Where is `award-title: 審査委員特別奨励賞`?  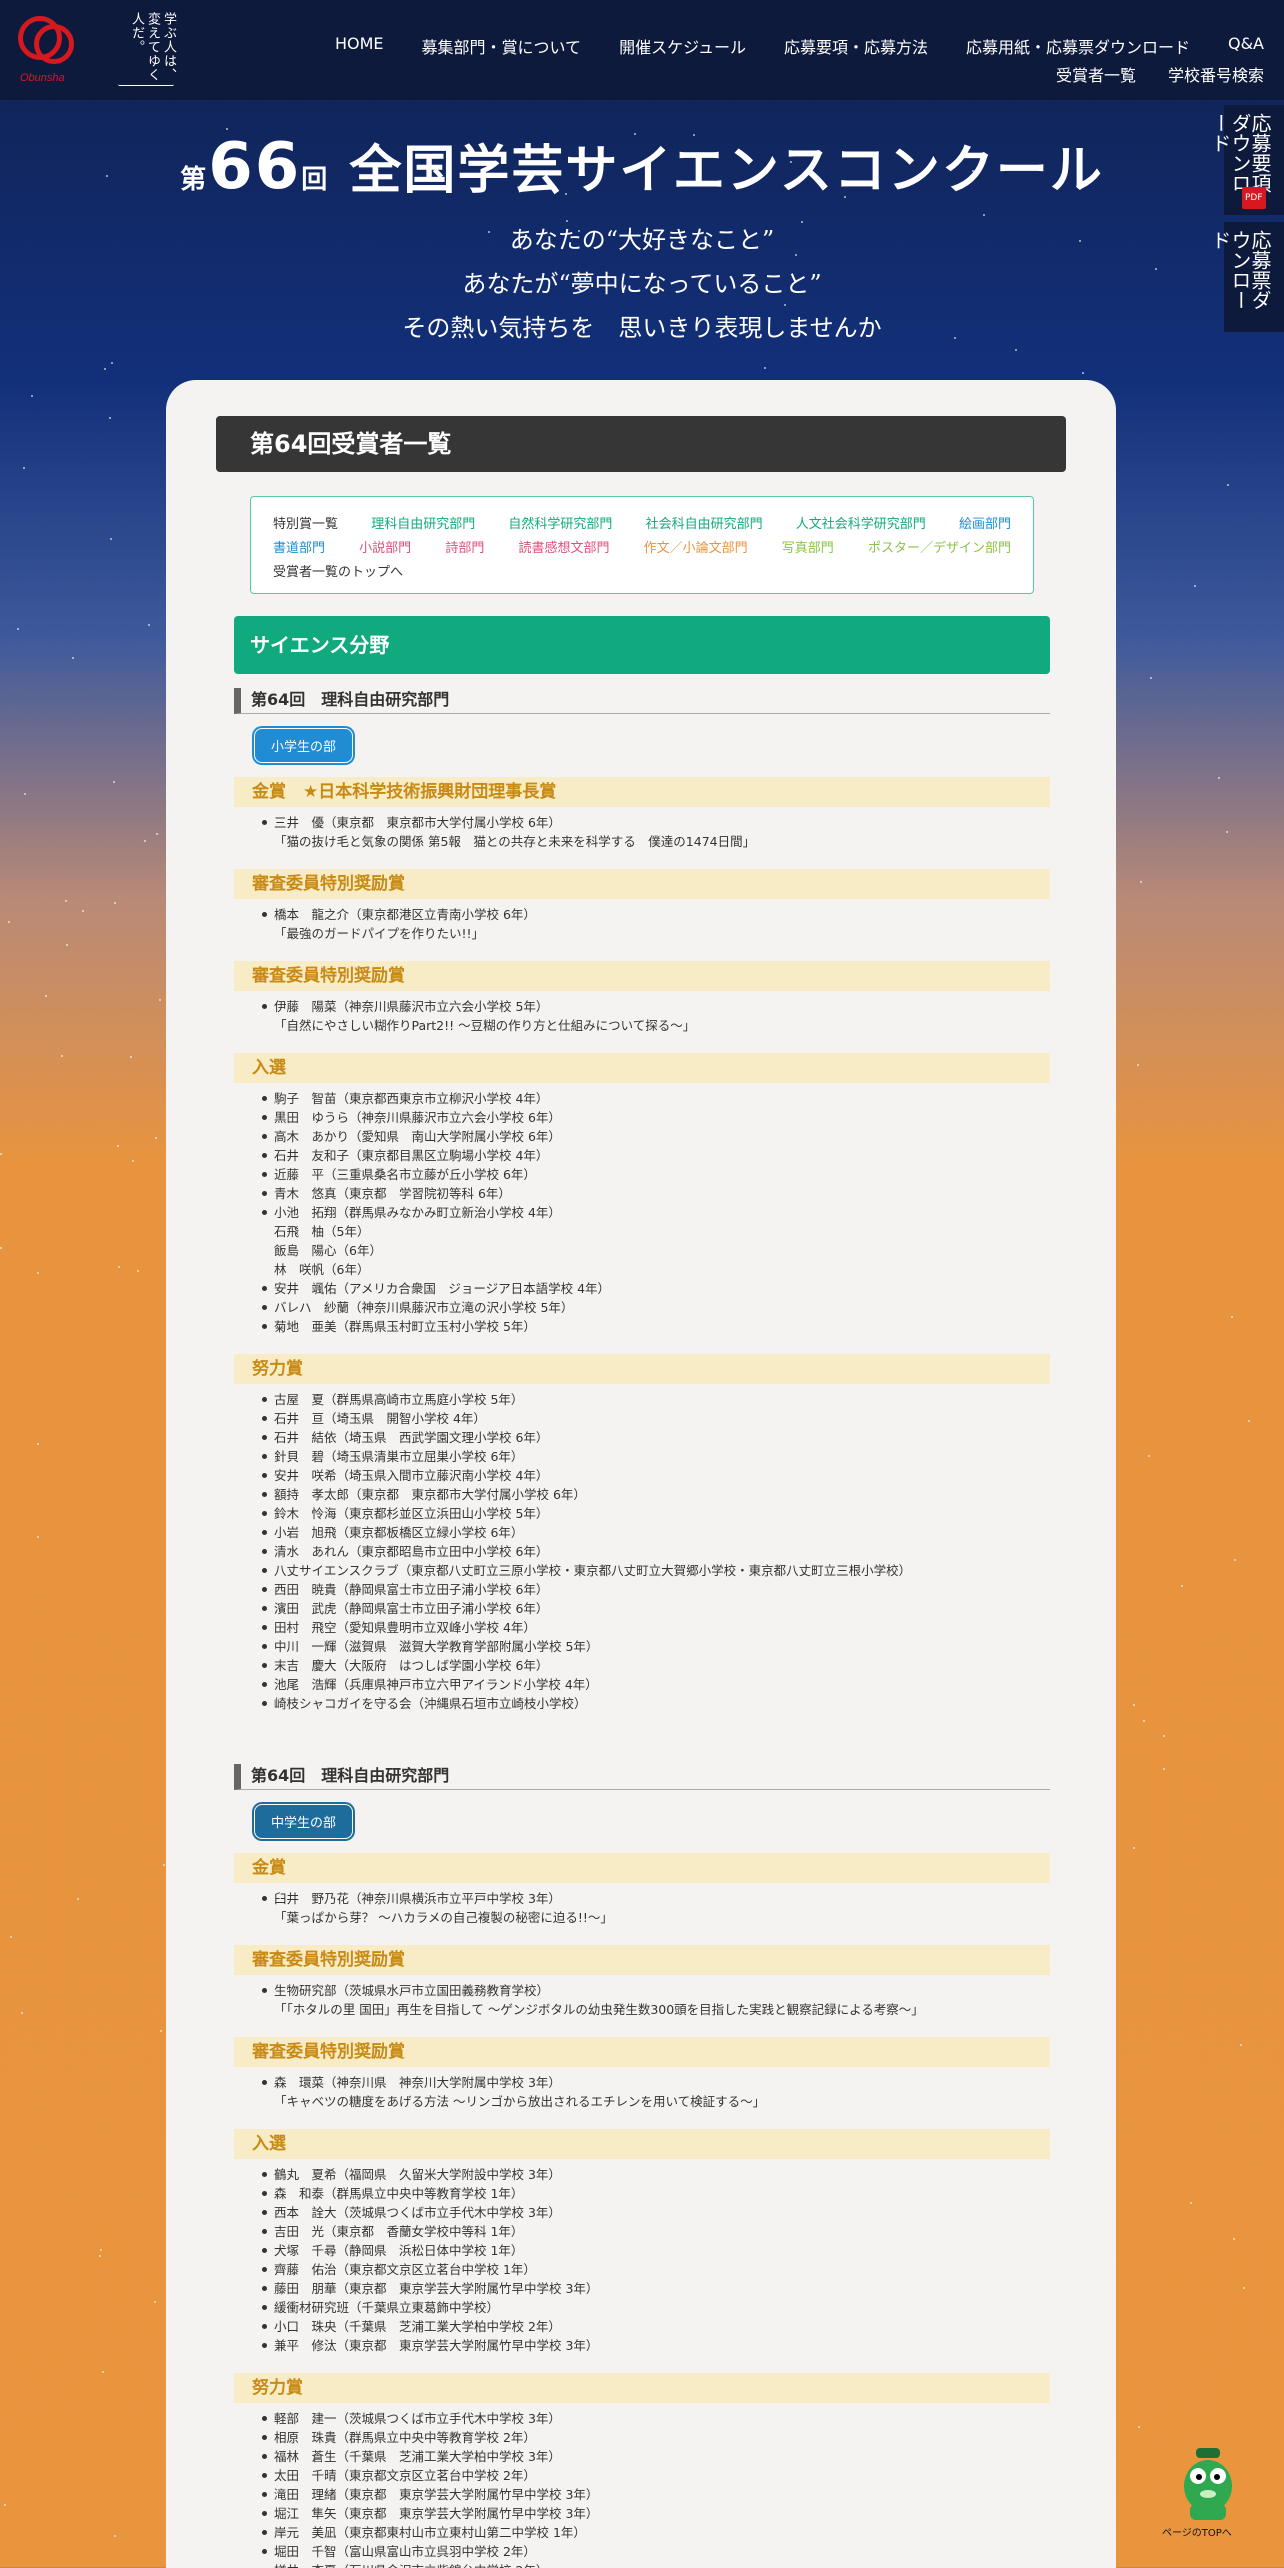
award-title: 審査委員特別奨励賞 is located at coordinates (642, 1960).